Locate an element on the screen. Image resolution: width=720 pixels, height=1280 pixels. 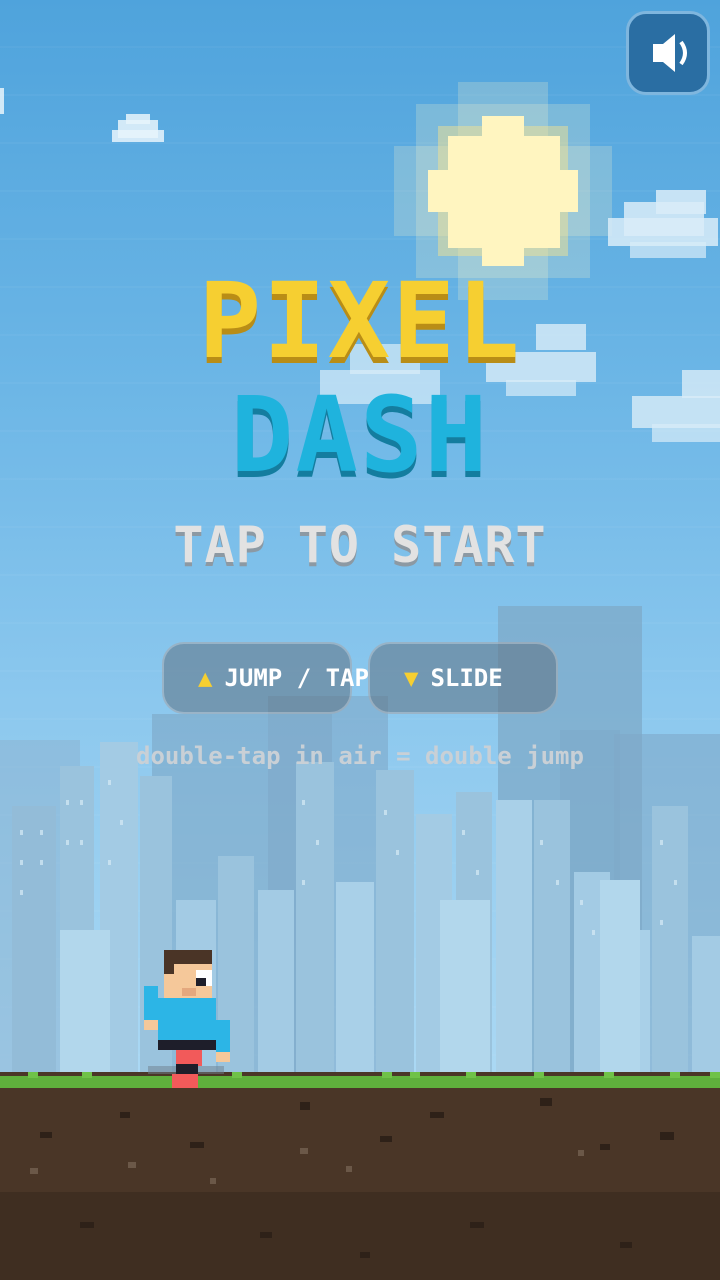
double-jump-hint: double-tap in air = double jump is located at coordinates (360, 756).